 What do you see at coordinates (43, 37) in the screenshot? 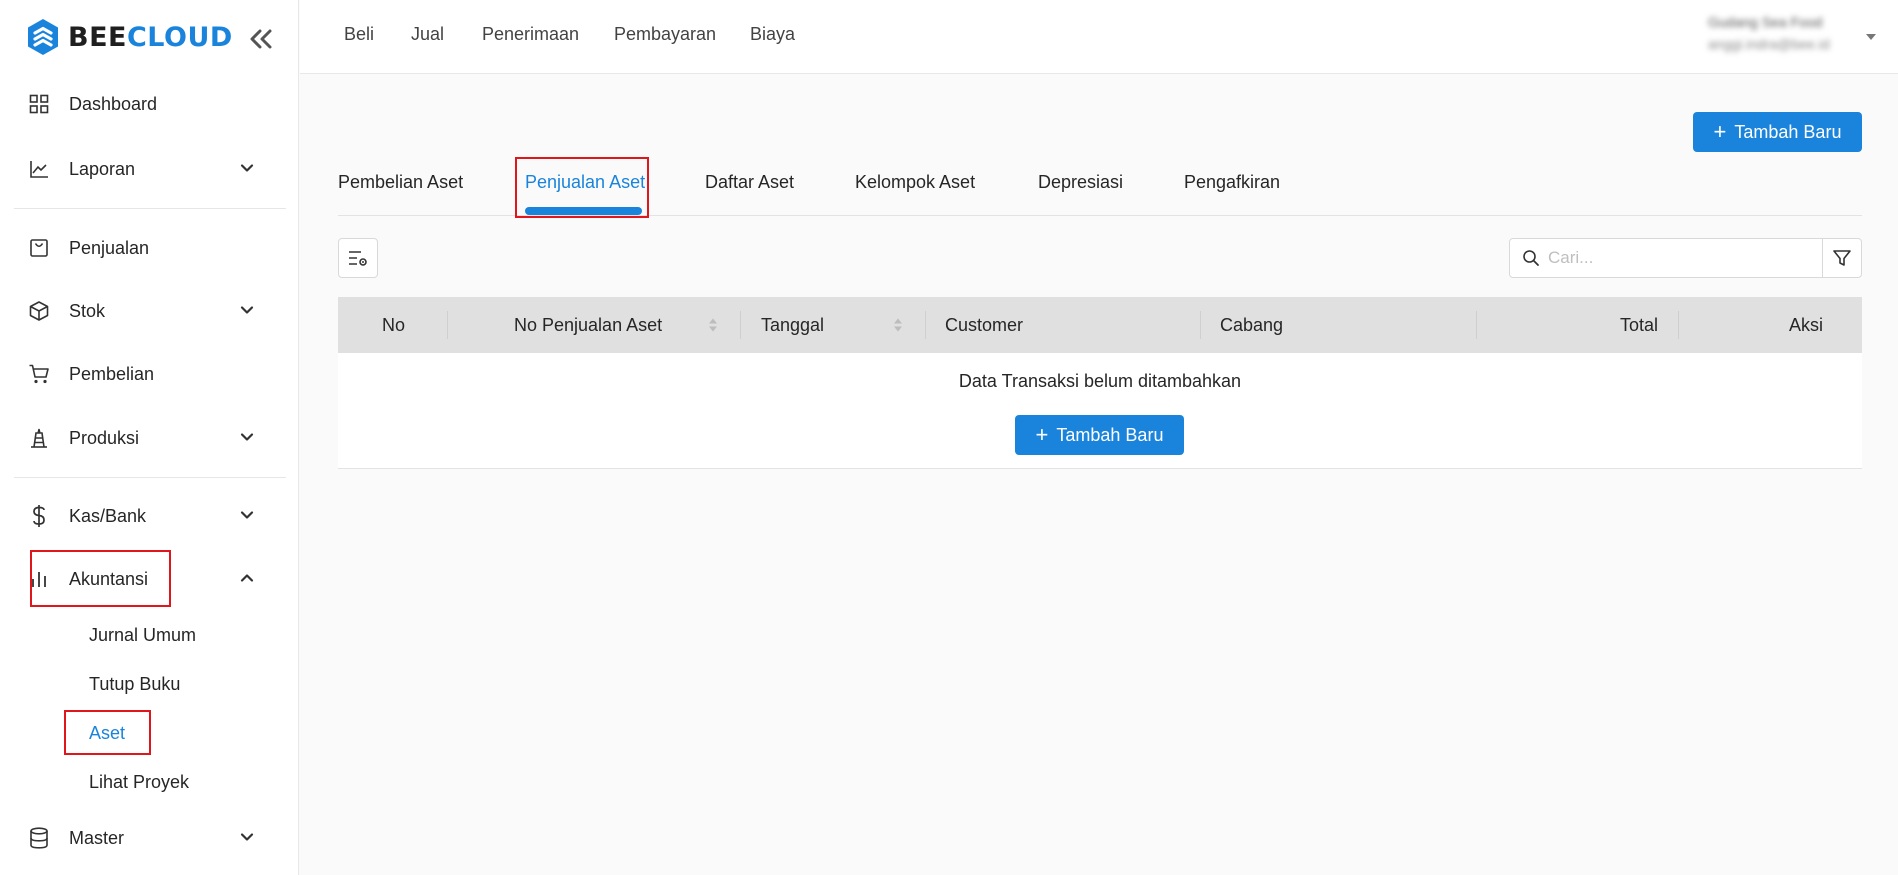
I see `beecloud-logo-icon` at bounding box center [43, 37].